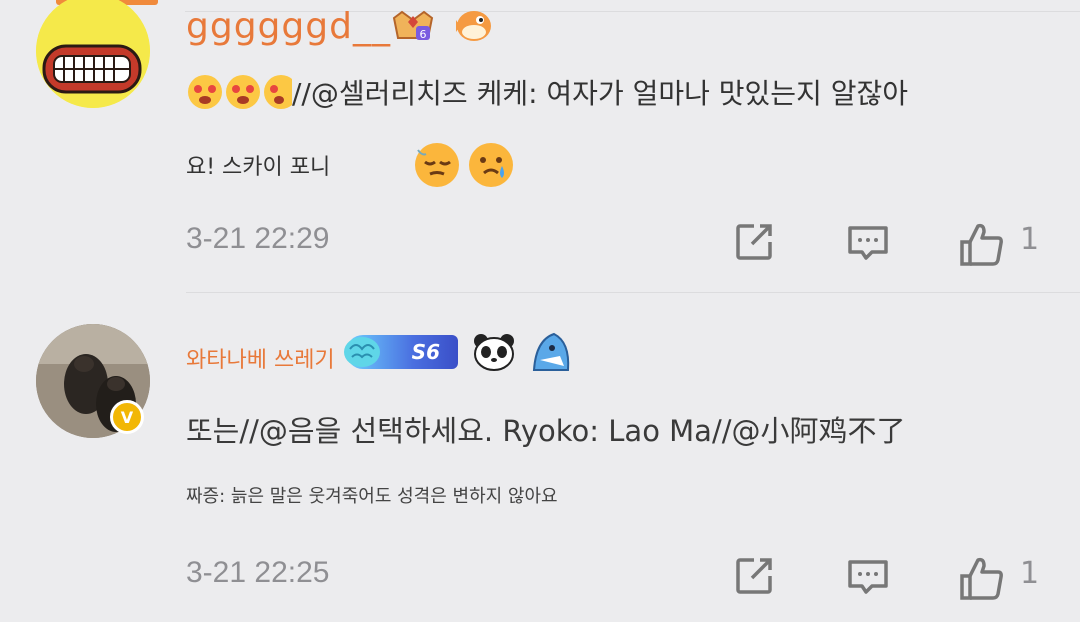  I want to click on brain-s6-badge-icon: S6, so click(401, 352).